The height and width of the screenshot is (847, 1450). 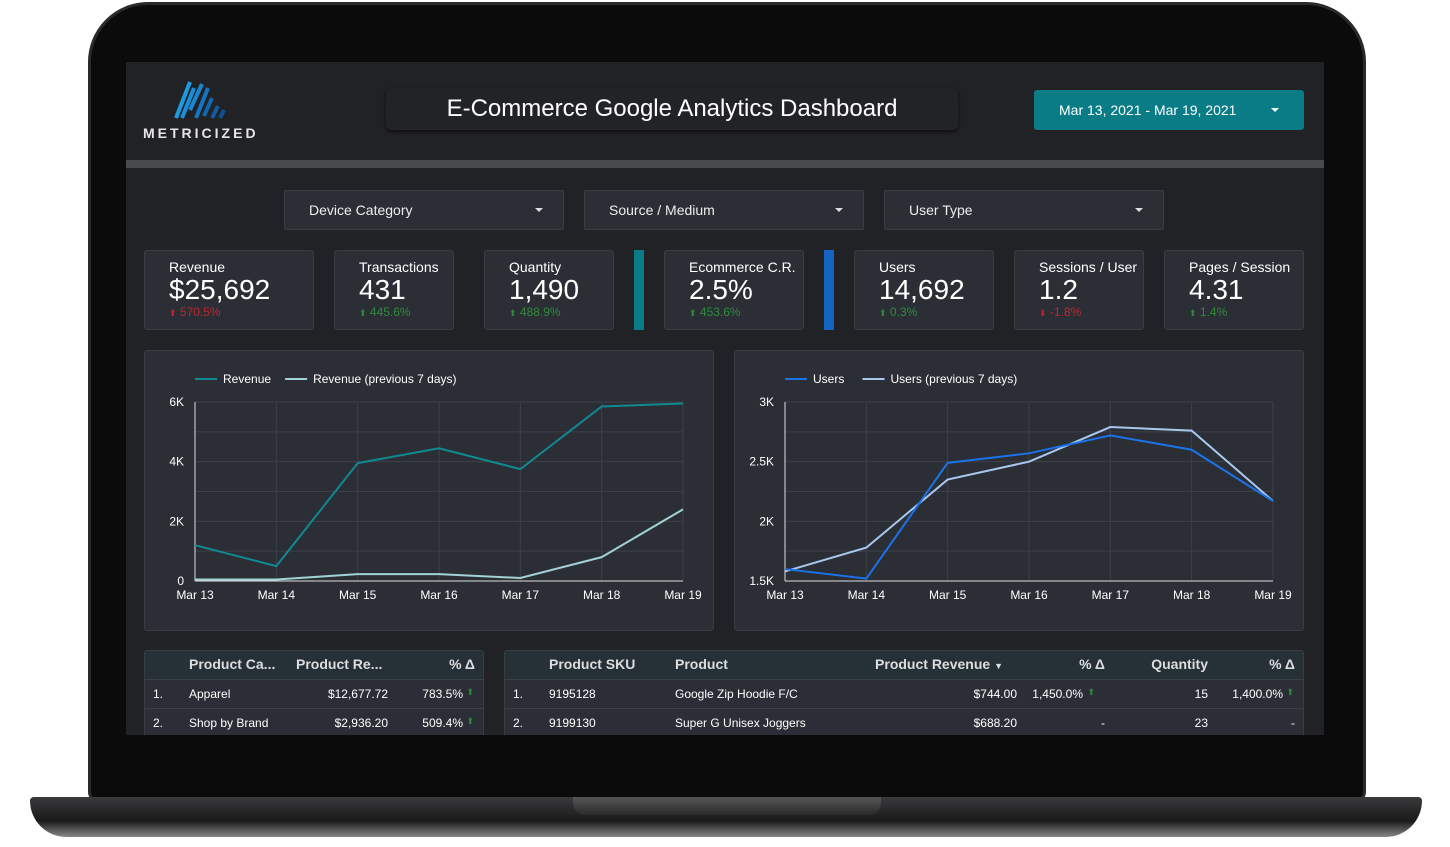 What do you see at coordinates (572, 694) in the screenshot?
I see `sku-cell: 9195128` at bounding box center [572, 694].